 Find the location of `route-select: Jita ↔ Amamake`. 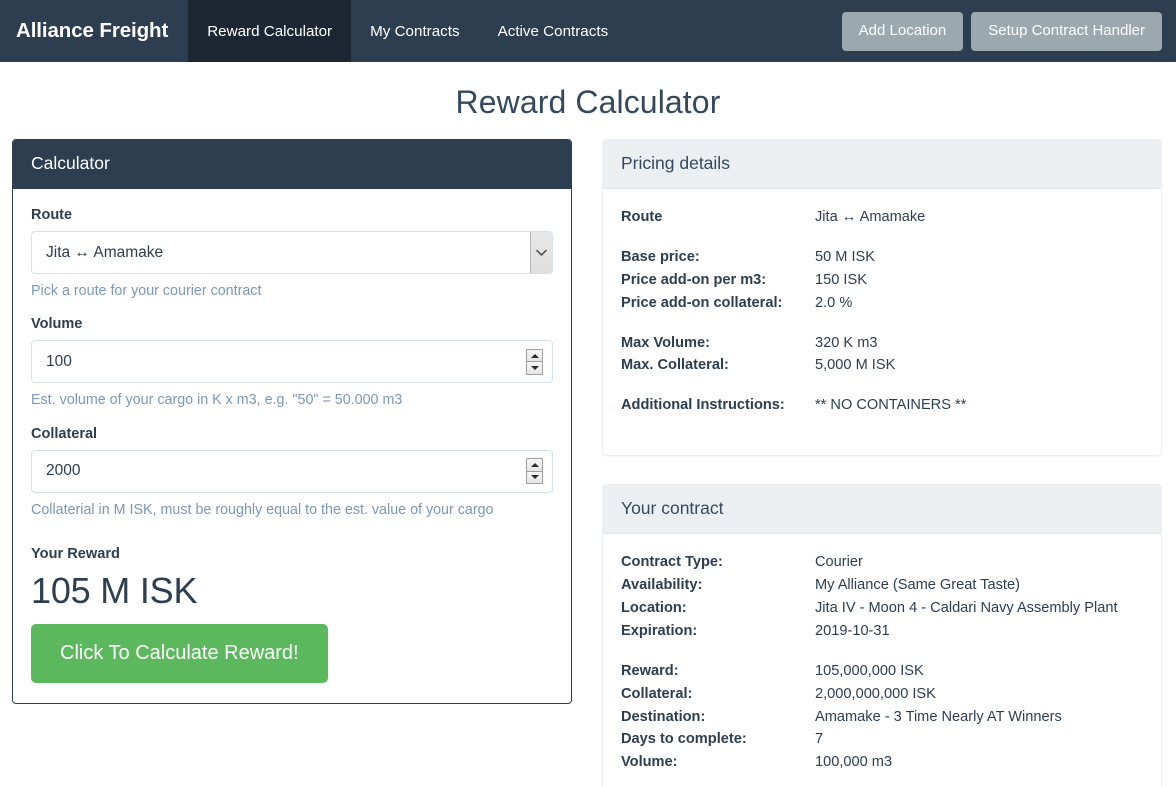

route-select: Jita ↔ Amamake is located at coordinates (292, 252).